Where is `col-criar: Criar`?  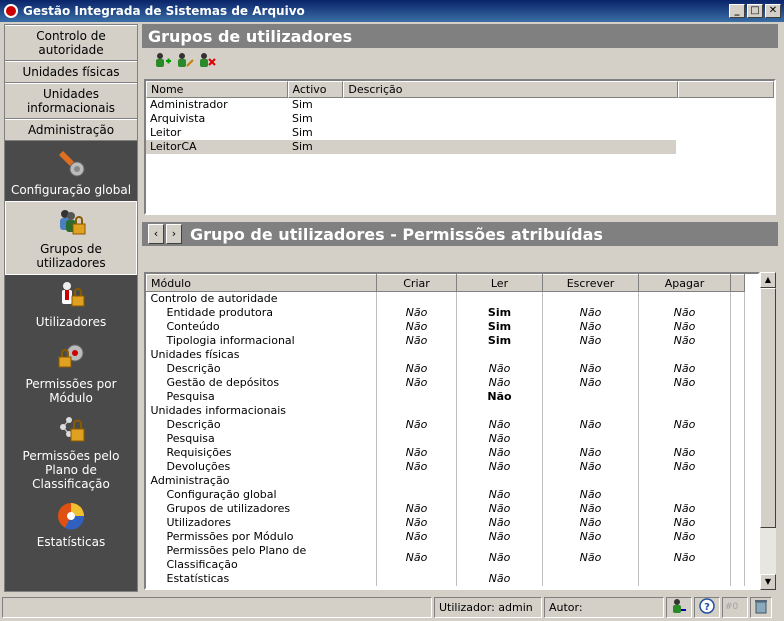
col-criar: Criar is located at coordinates (416, 283).